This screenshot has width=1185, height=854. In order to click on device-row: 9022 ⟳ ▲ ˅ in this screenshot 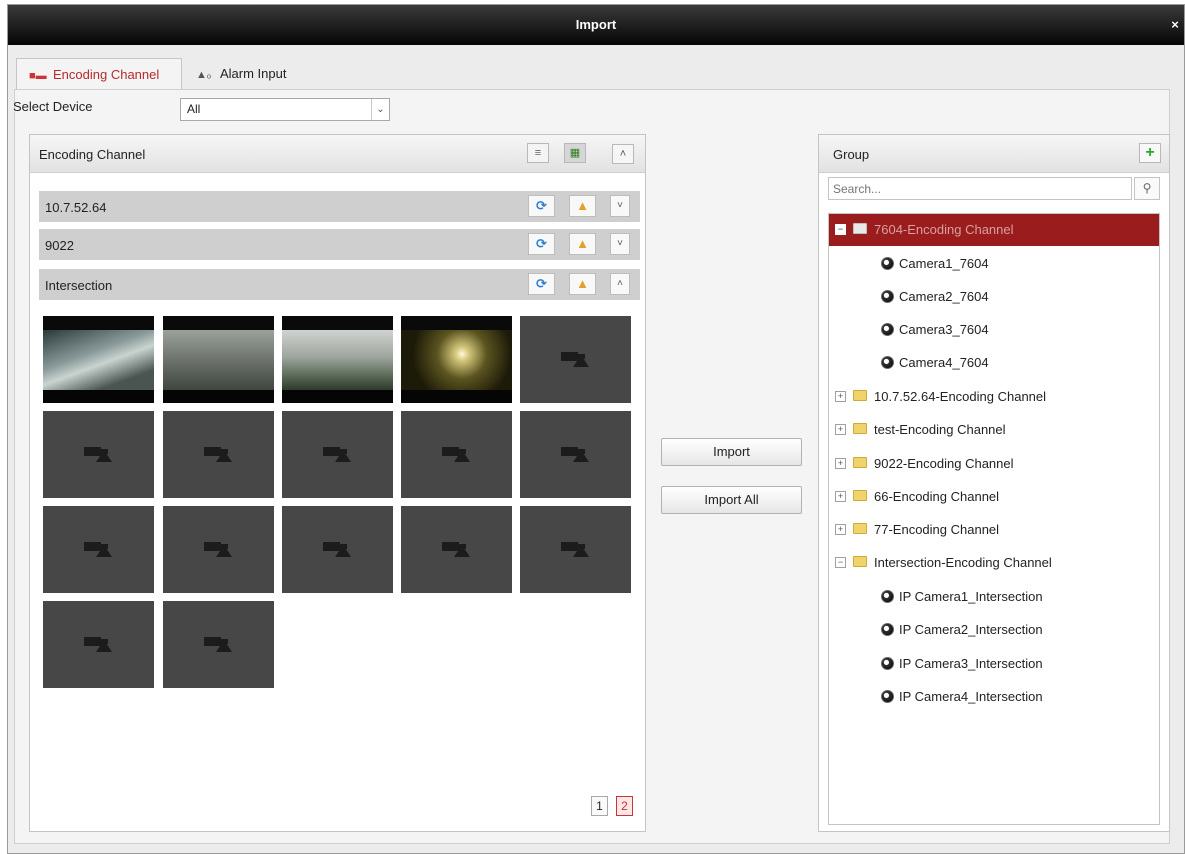, I will do `click(339, 244)`.